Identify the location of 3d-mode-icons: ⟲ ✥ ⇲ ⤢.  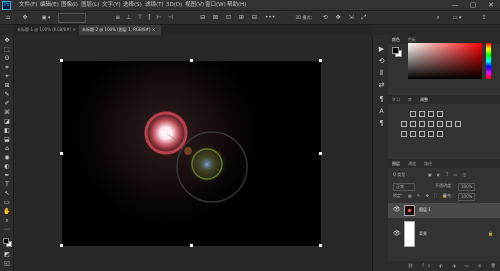
(346, 18).